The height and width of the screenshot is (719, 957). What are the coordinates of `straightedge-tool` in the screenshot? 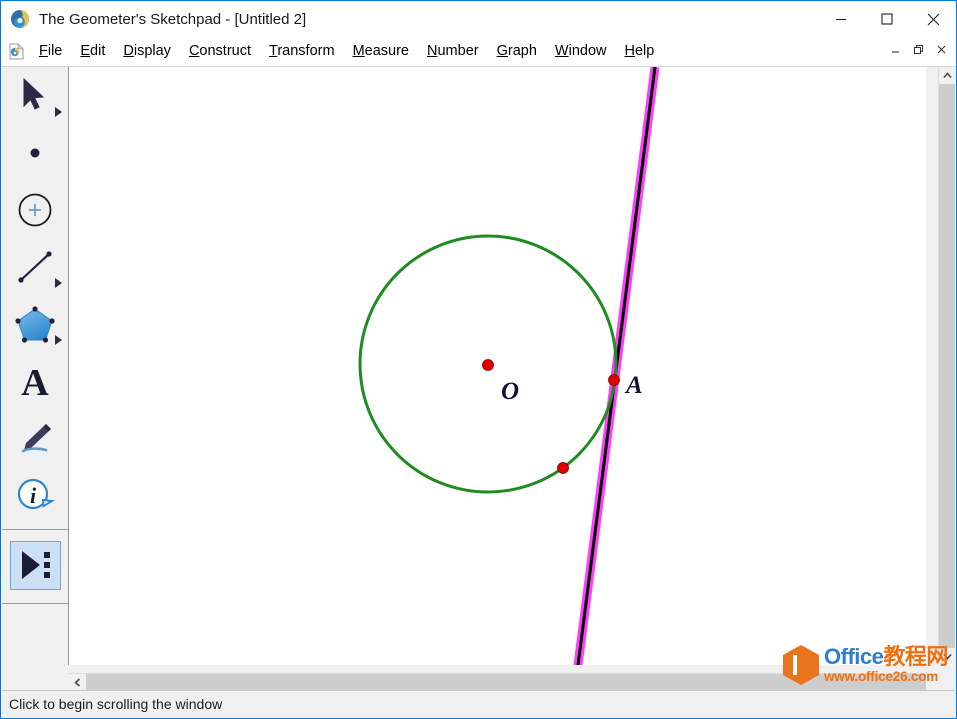 It's located at (35, 266).